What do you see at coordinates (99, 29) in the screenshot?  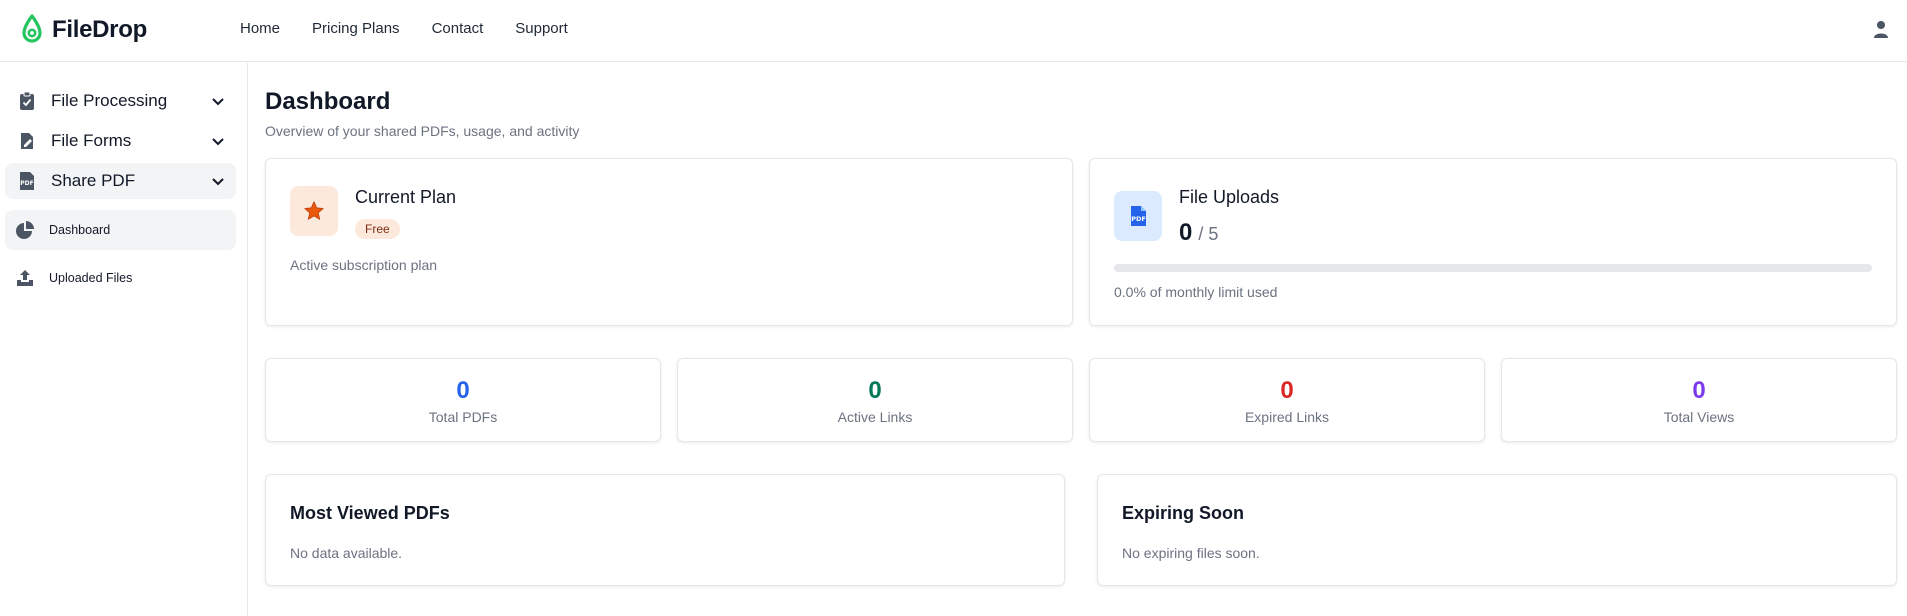 I see `app-name: FileDrop` at bounding box center [99, 29].